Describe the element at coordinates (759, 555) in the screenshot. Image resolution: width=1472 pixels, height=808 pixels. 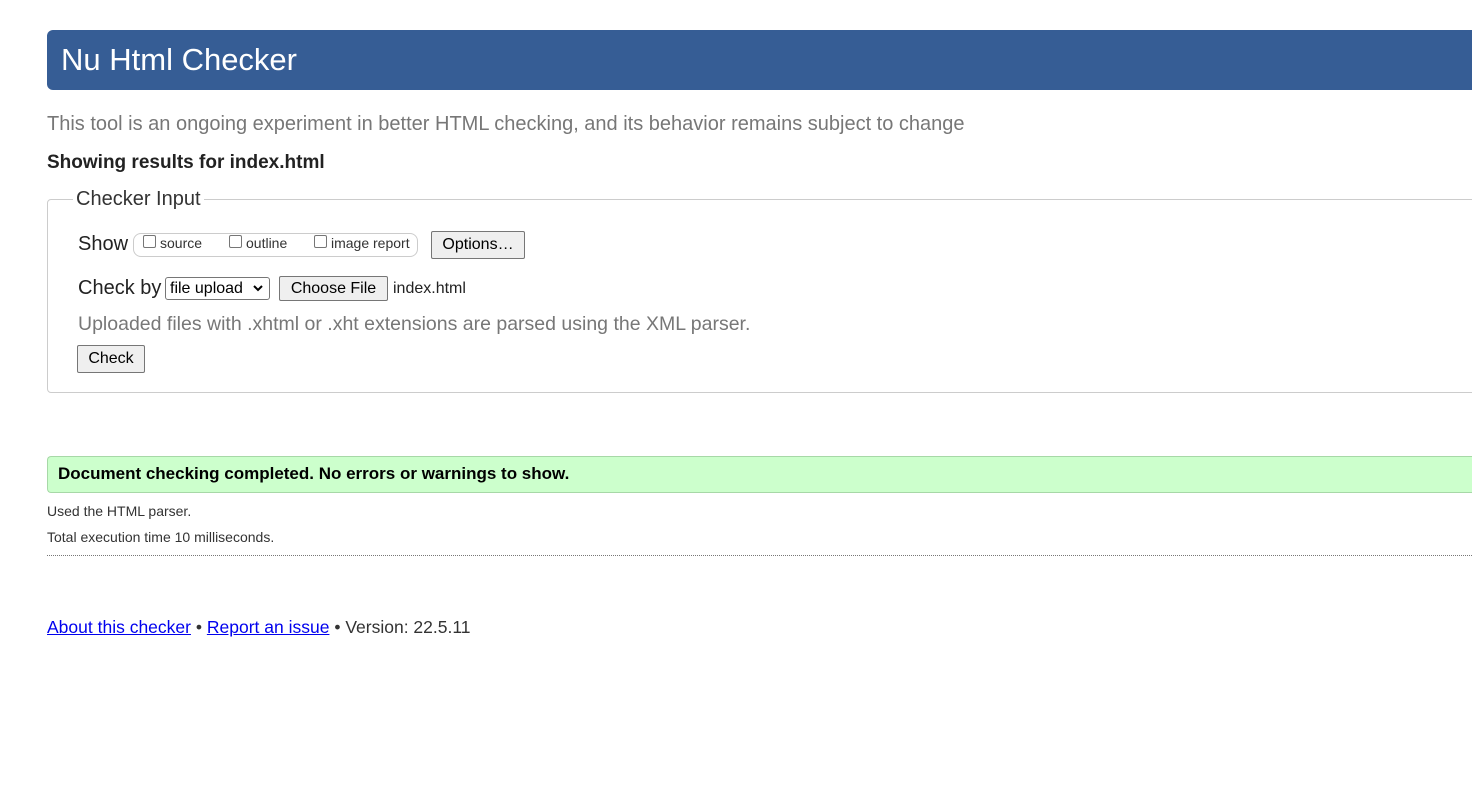
I see `dotted-divider` at that location.